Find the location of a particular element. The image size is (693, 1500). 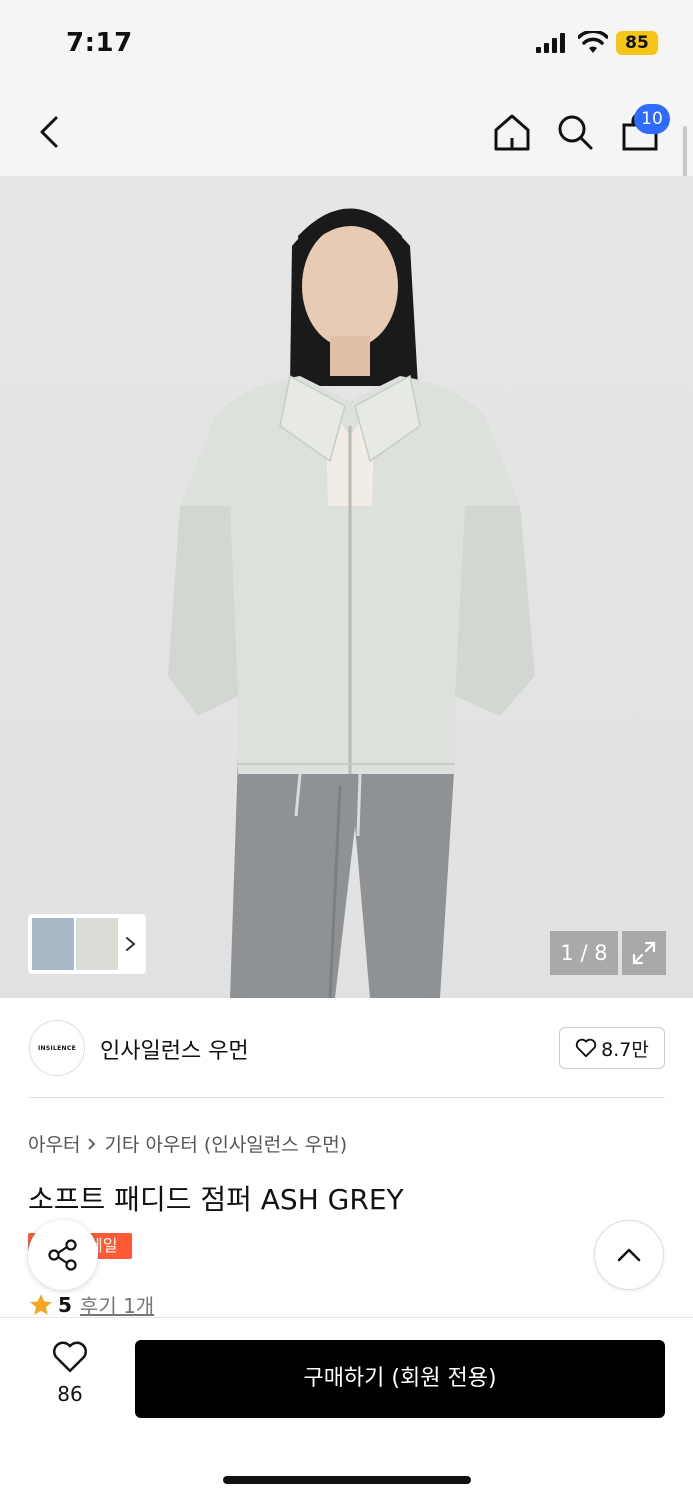

search-icon is located at coordinates (575, 132).